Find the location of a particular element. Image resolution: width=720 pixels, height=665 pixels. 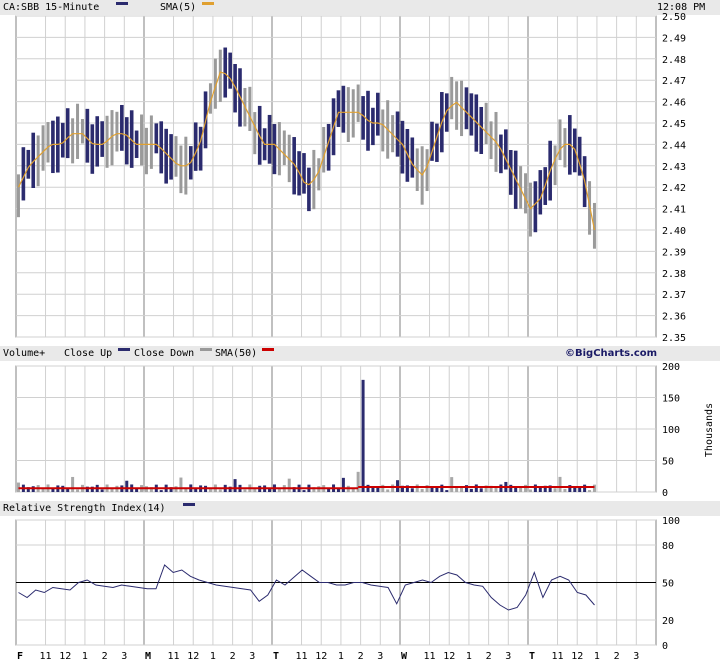

rsi-tick-label: 100 is located at coordinates (671, 521).